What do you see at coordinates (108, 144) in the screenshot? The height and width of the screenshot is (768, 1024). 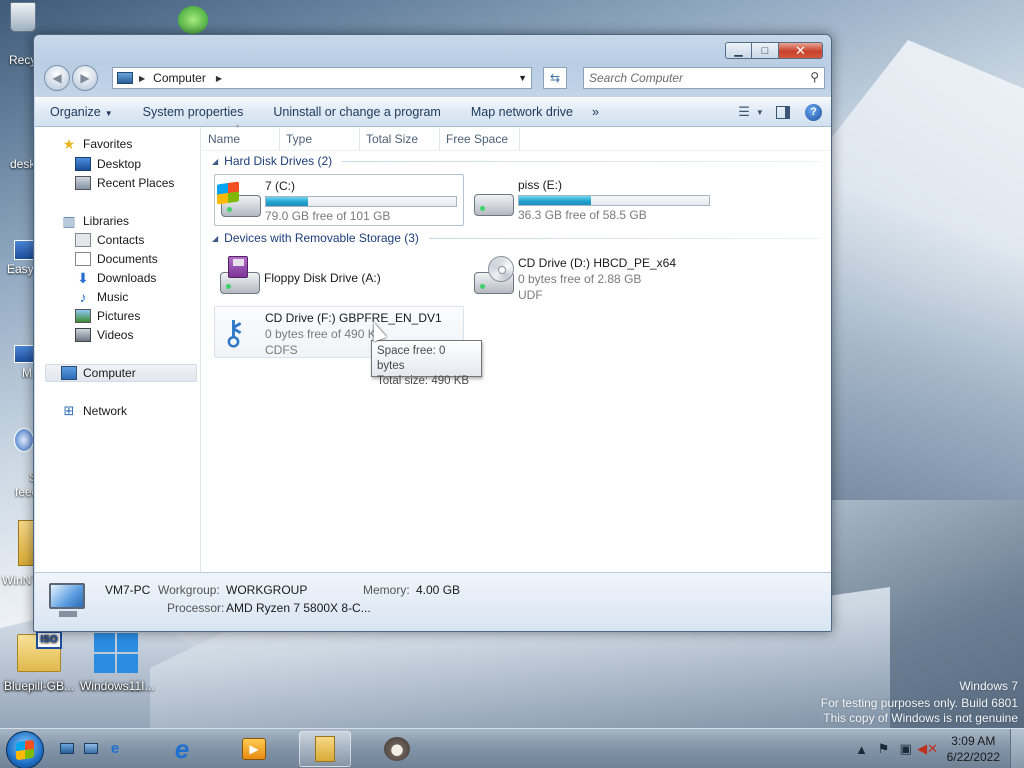 I see `nav-label: Favorites` at bounding box center [108, 144].